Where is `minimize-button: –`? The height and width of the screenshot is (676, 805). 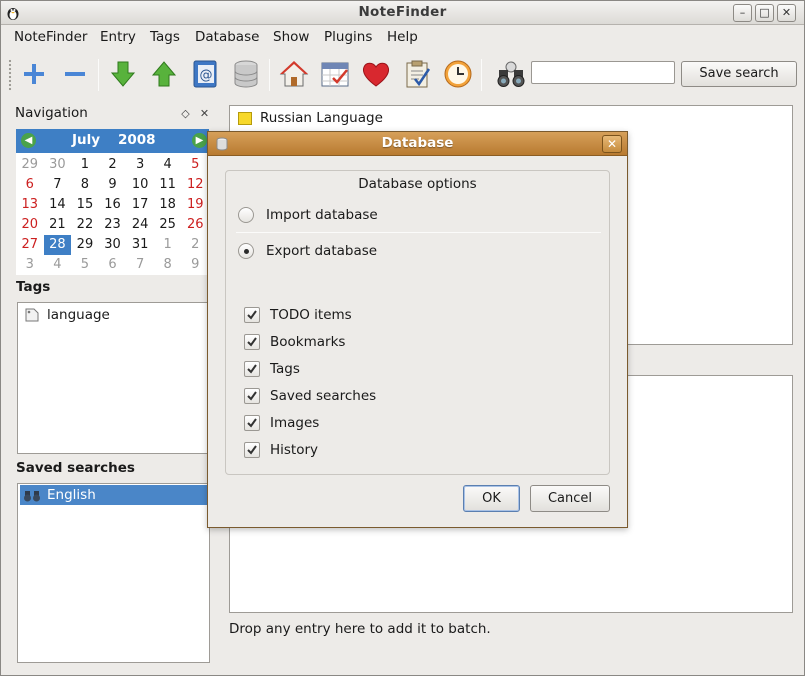
minimize-button: – is located at coordinates (742, 13).